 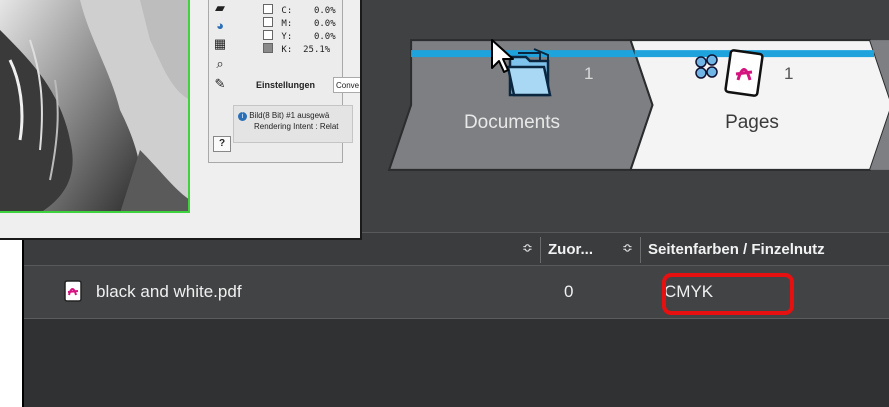 What do you see at coordinates (789, 73) in the screenshot?
I see `pages-count: 1` at bounding box center [789, 73].